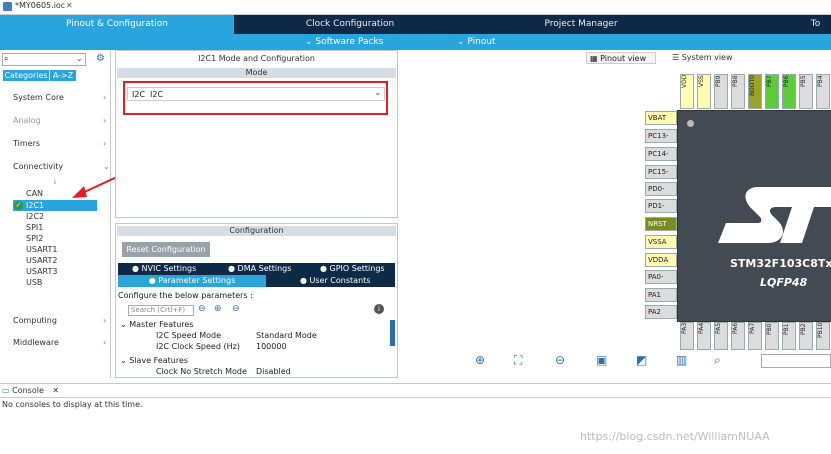  I want to click on connectivity-item-usb: USB, so click(34, 282).